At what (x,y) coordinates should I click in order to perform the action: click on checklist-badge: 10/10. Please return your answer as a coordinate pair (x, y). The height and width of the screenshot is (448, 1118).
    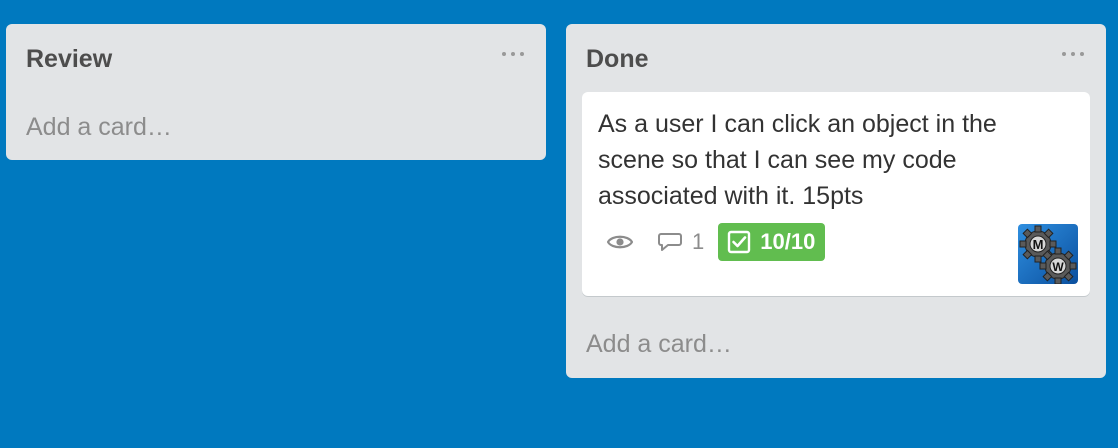
    Looking at the image, I should click on (772, 242).